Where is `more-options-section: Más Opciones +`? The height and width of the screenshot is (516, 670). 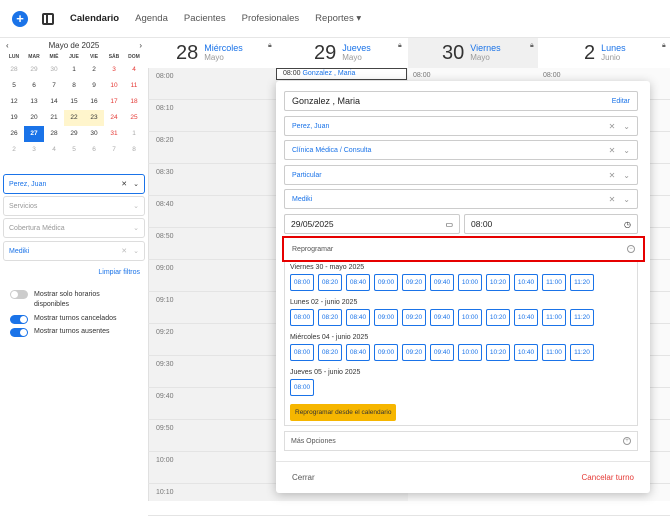 more-options-section: Más Opciones + is located at coordinates (461, 441).